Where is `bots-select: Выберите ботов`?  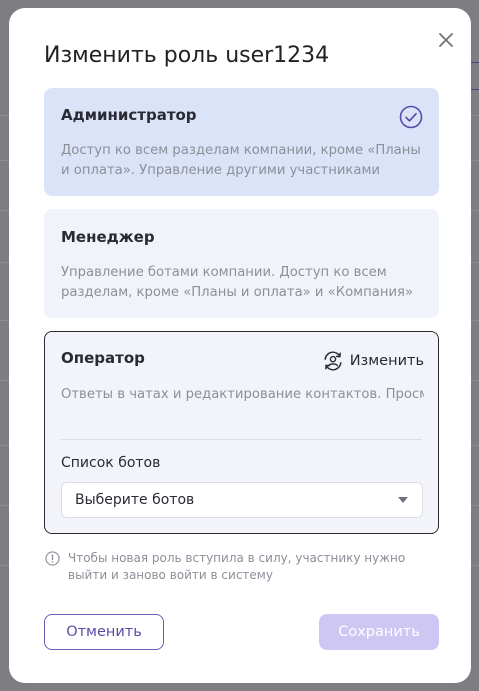 bots-select: Выберите ботов is located at coordinates (242, 500).